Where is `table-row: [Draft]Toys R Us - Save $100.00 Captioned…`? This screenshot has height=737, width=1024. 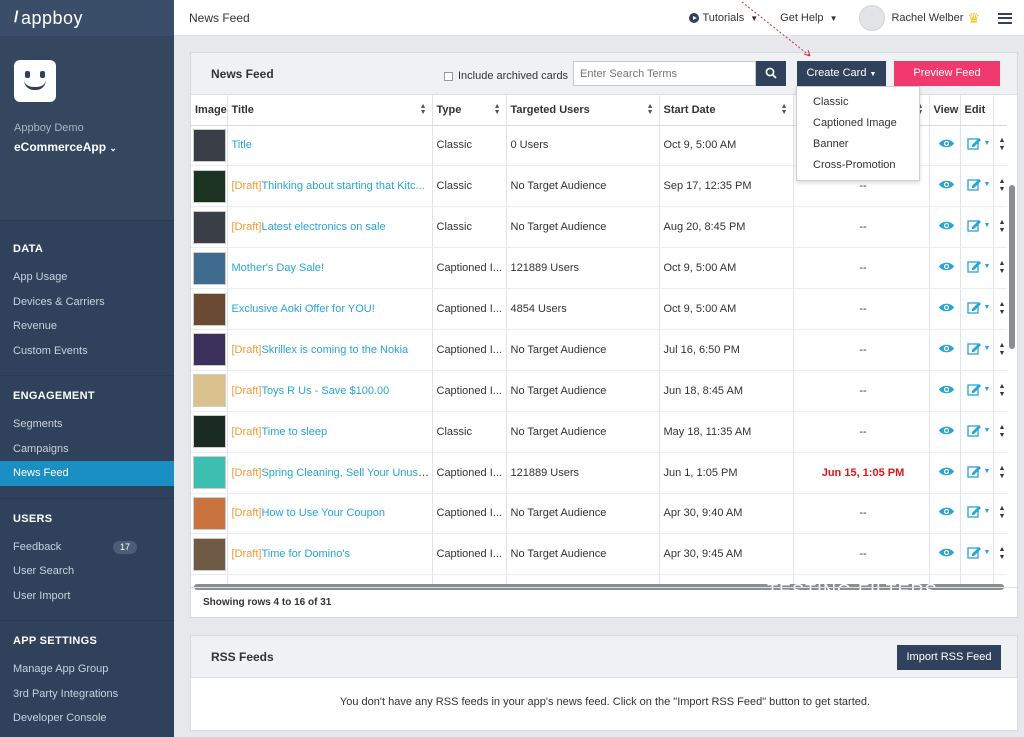
table-row: [Draft]Toys R Us - Save $100.00 Captioned… is located at coordinates (599, 391).